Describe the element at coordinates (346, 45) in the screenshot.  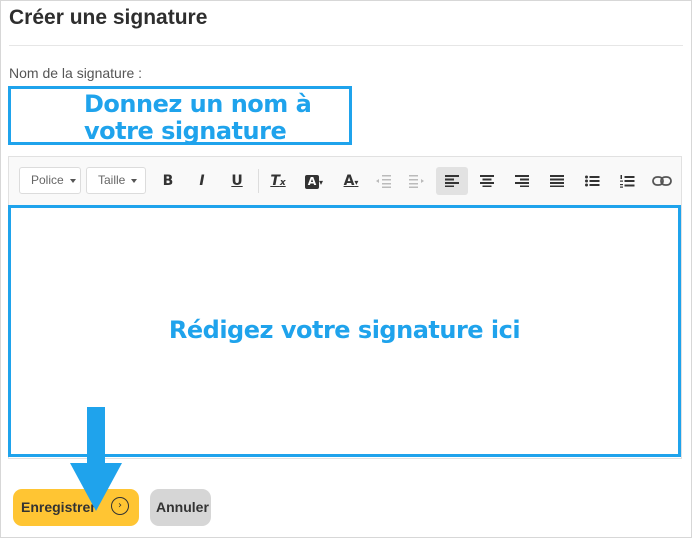
I see `title-divider` at that location.